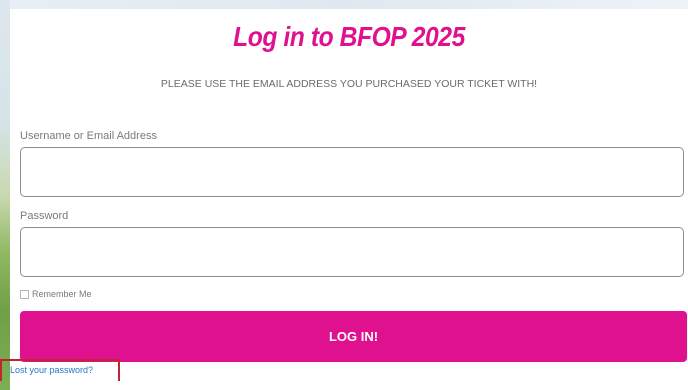  Describe the element at coordinates (88, 136) in the screenshot. I see `username-label: Username or Email Address` at that location.